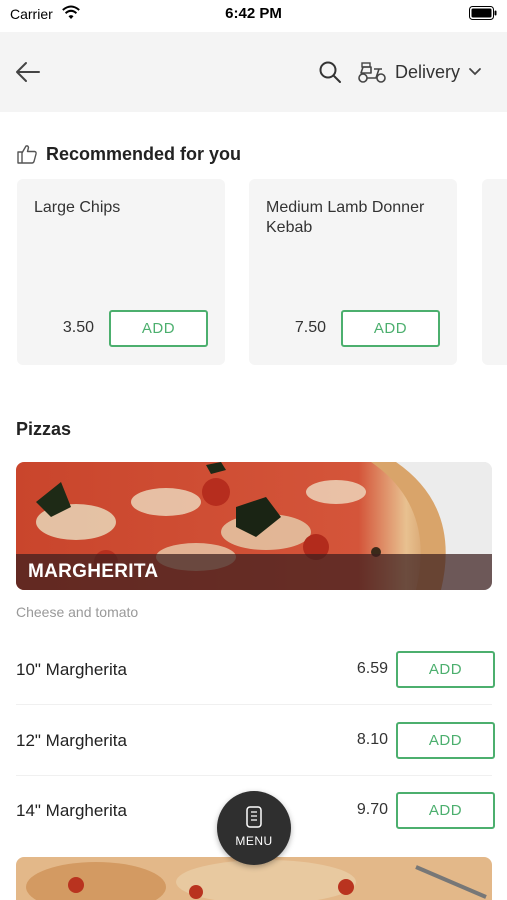 The image size is (507, 900). I want to click on menu-button: MENU, so click(254, 828).